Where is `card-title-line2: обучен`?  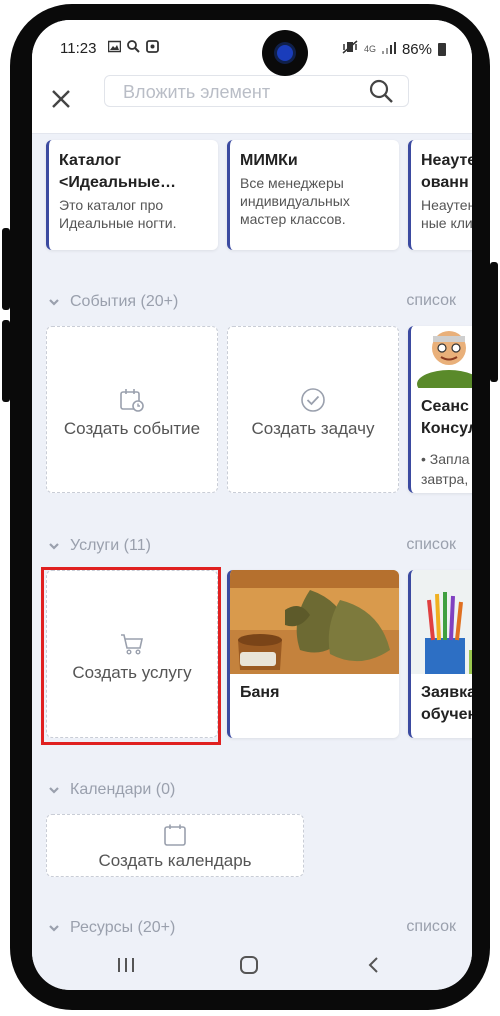
card-title-line2: обучен is located at coordinates (446, 714).